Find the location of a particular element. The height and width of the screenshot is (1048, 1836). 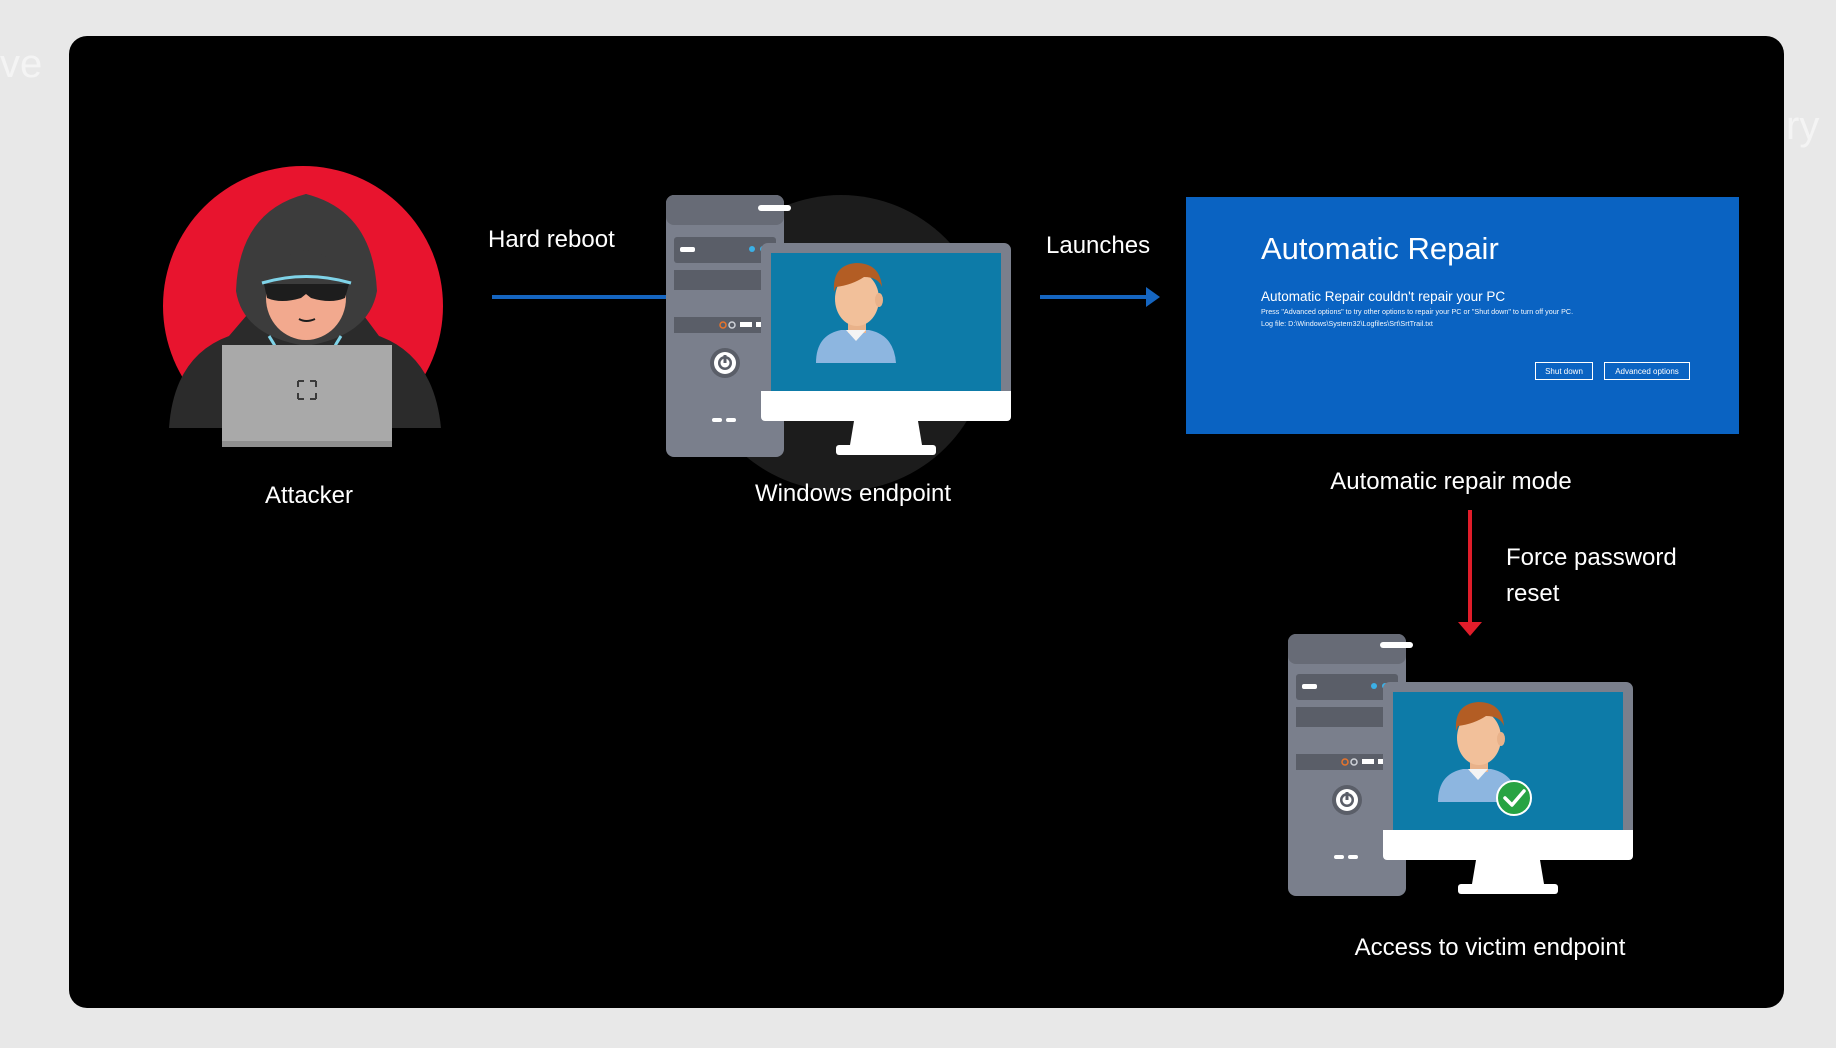

repair-buttons: Shut down Advanced options is located at coordinates (1612, 371).